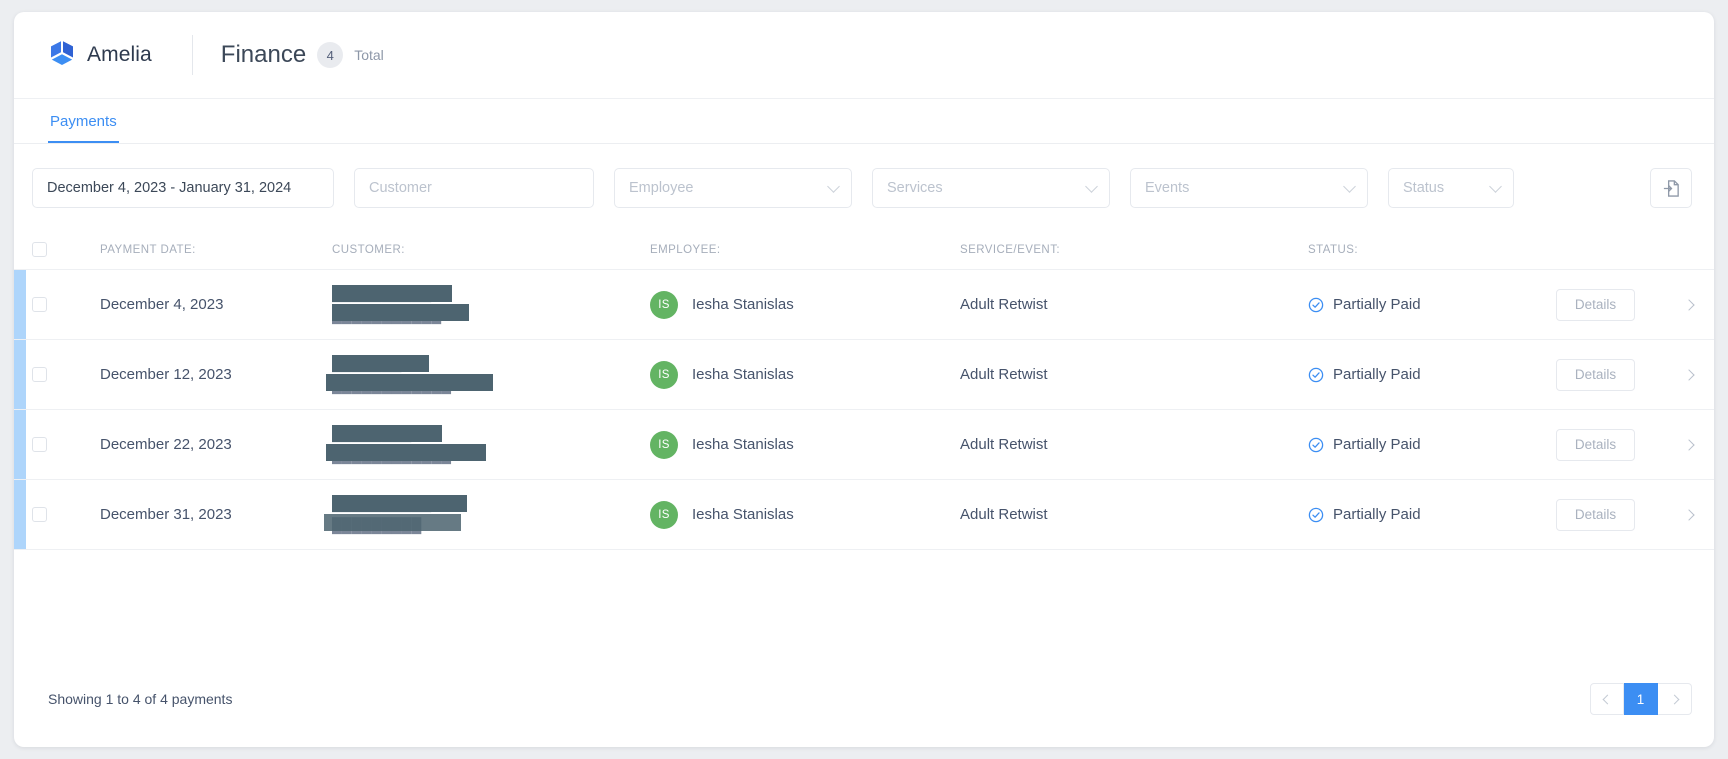  Describe the element at coordinates (487, 514) in the screenshot. I see `customer-redacted: ███████████████████` at that location.